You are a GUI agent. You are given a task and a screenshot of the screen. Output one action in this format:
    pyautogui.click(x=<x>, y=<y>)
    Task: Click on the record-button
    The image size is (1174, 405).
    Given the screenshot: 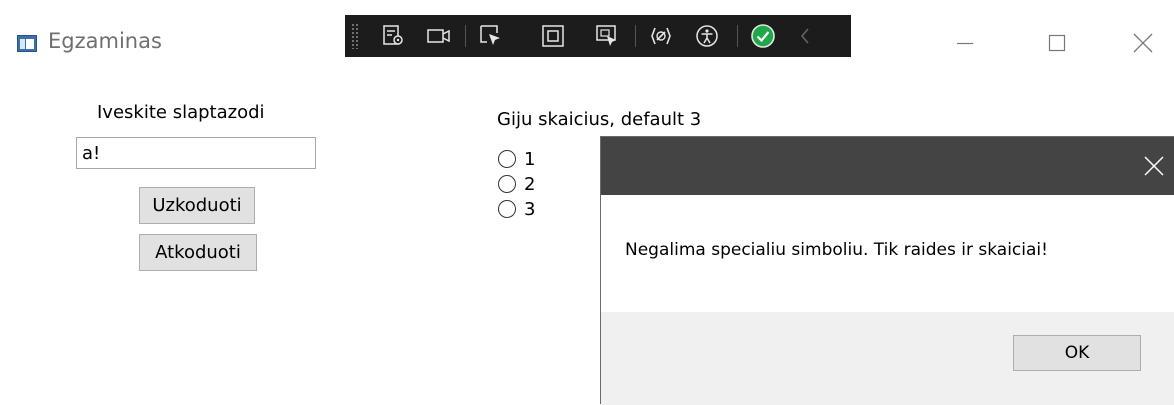 What is the action you would take?
    pyautogui.click(x=439, y=36)
    